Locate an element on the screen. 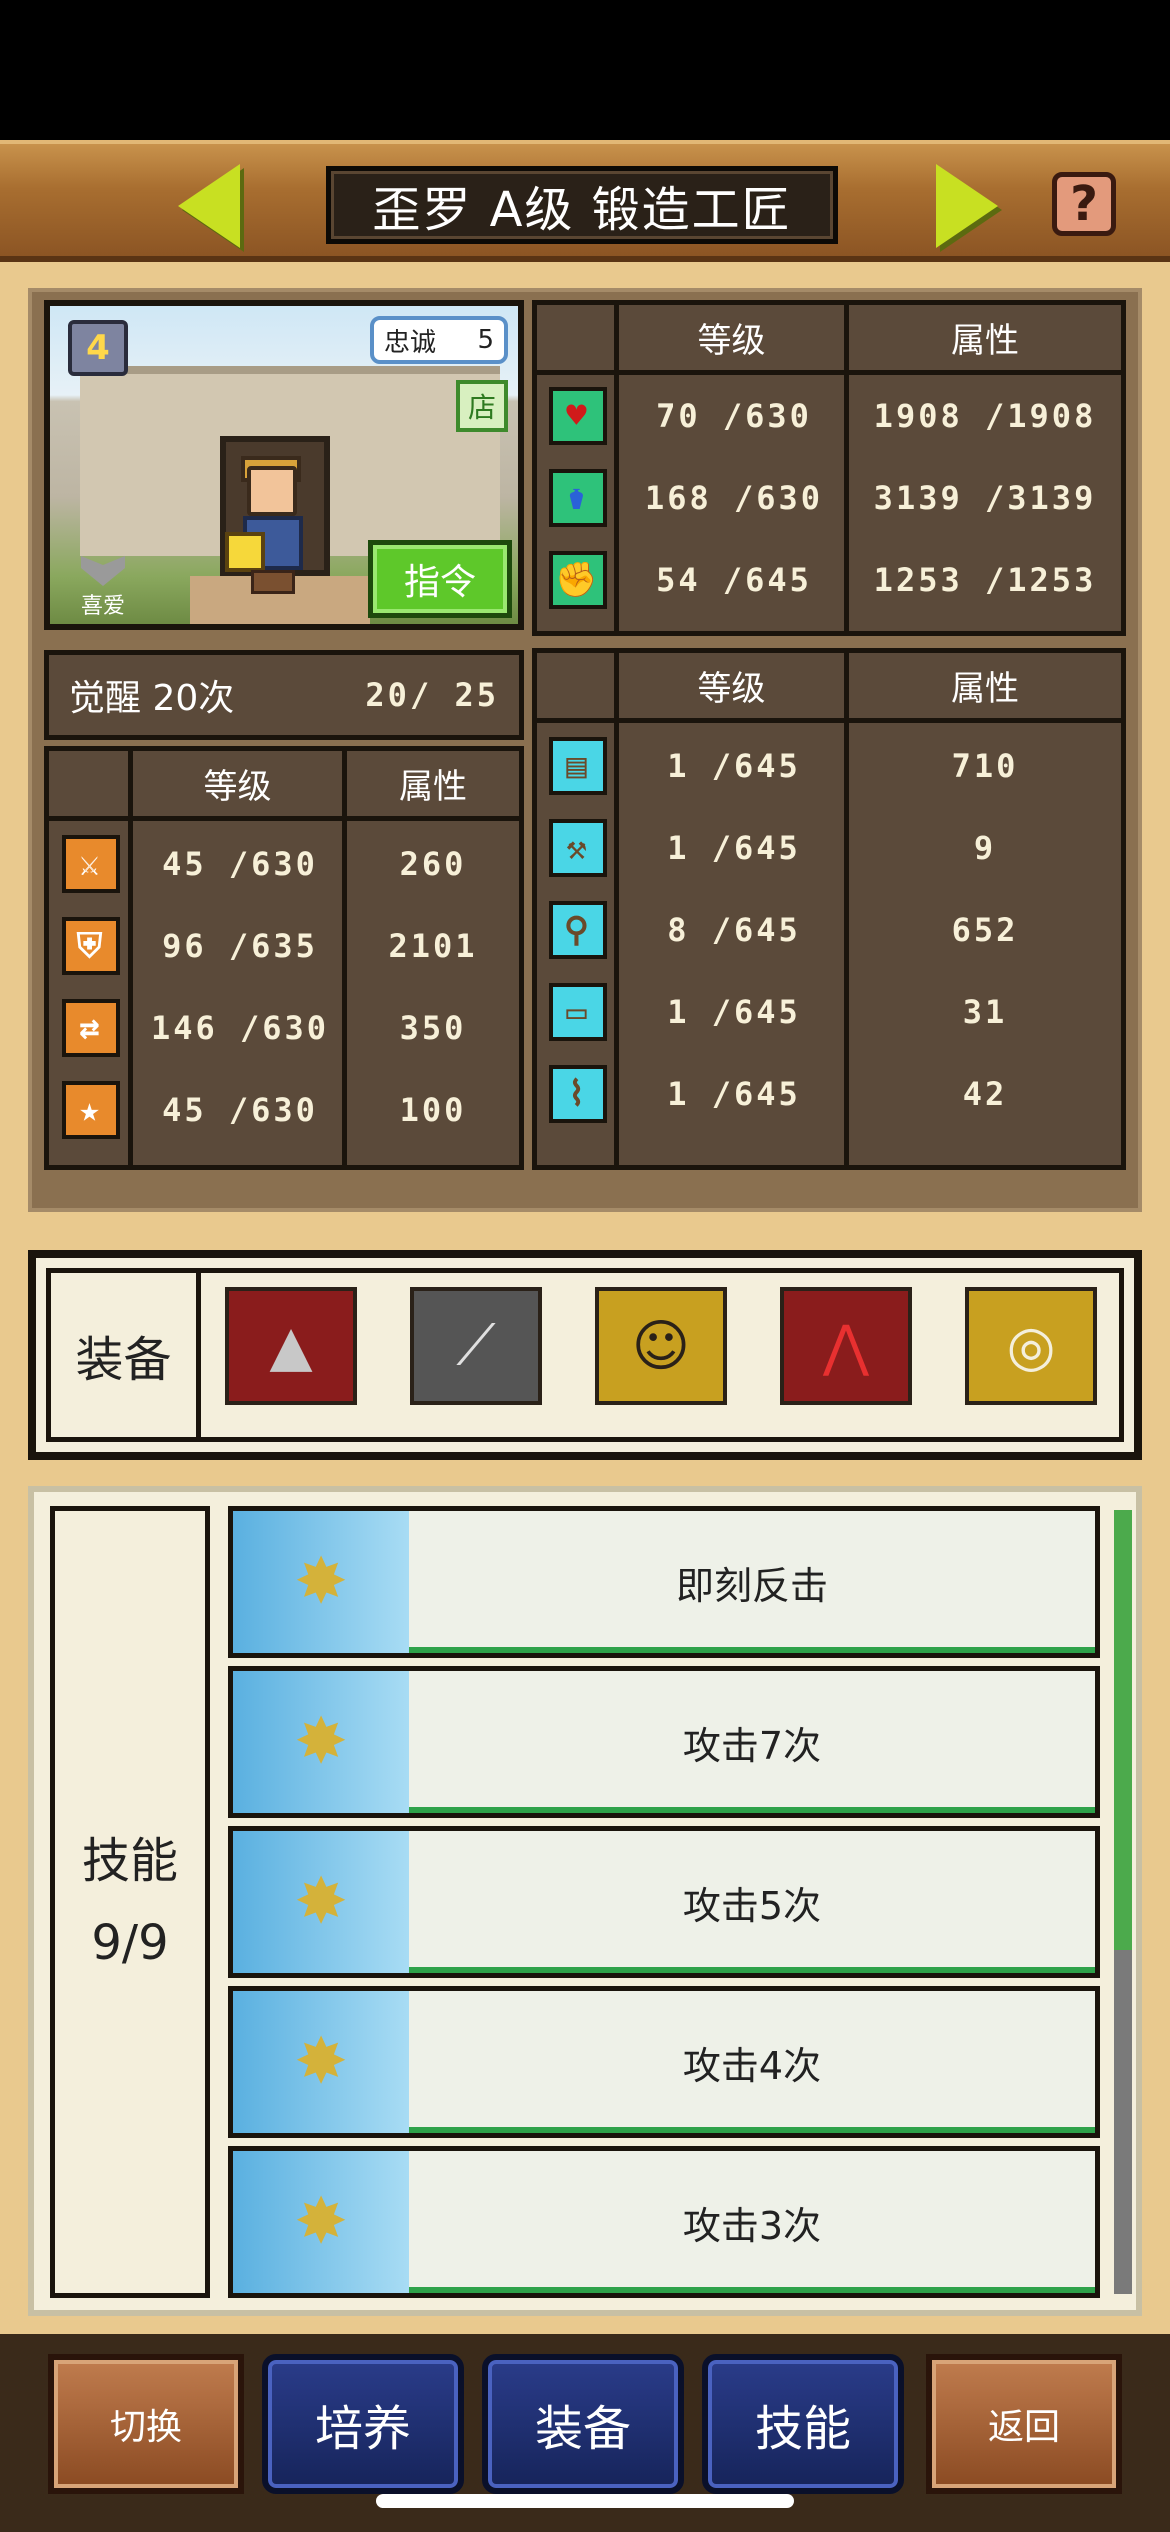 The width and height of the screenshot is (1170, 2532). vitals-value: 3139 /3139 is located at coordinates (985, 498).